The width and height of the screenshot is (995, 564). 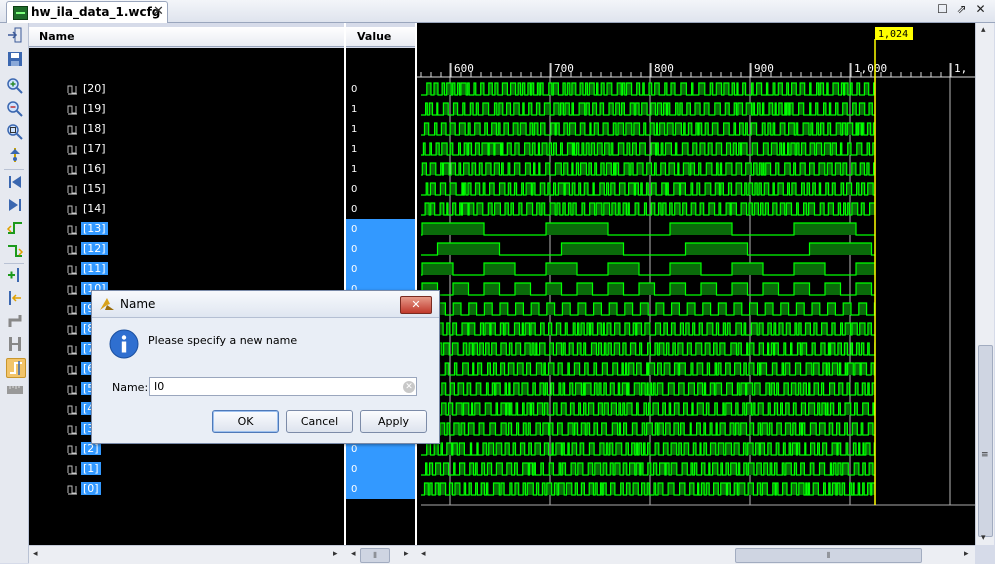 What do you see at coordinates (202, 209) in the screenshot?
I see `signal-row: [14]` at bounding box center [202, 209].